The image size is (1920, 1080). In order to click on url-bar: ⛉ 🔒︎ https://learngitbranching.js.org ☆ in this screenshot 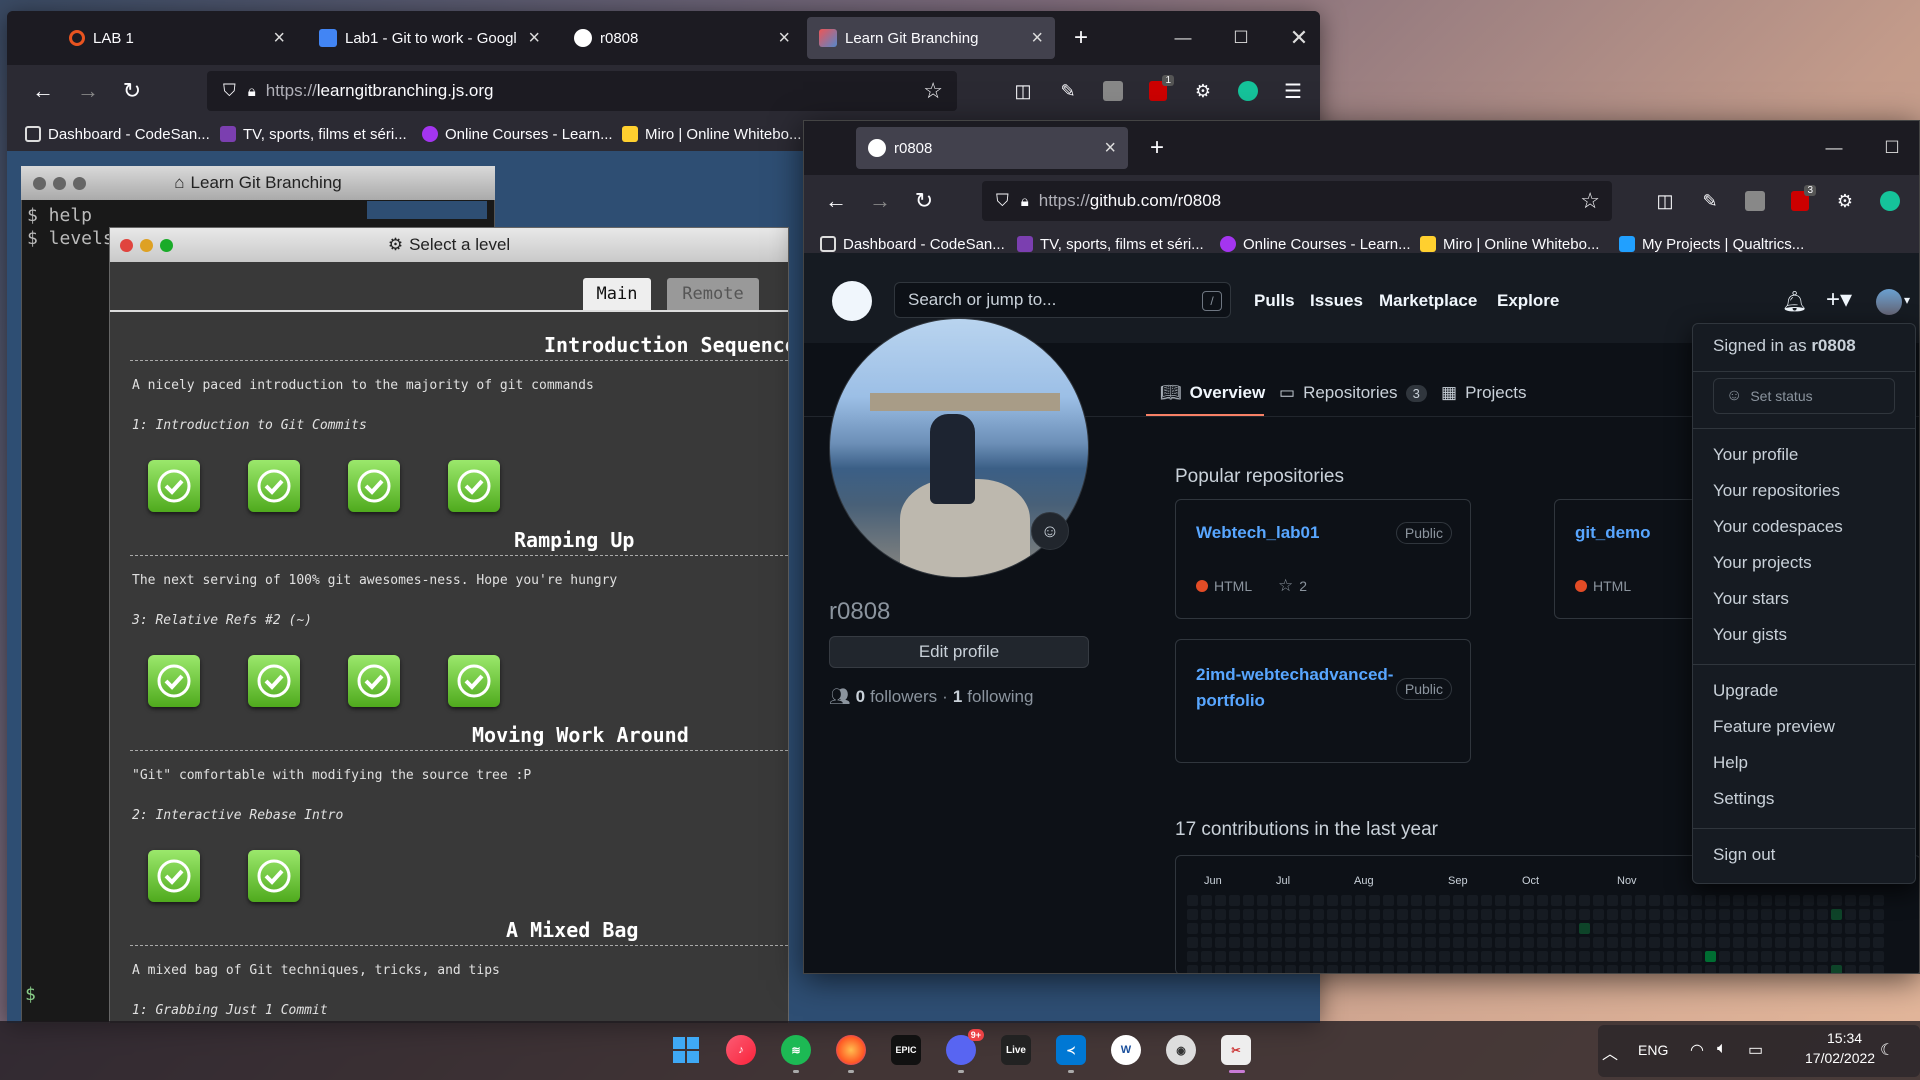, I will do `click(582, 91)`.